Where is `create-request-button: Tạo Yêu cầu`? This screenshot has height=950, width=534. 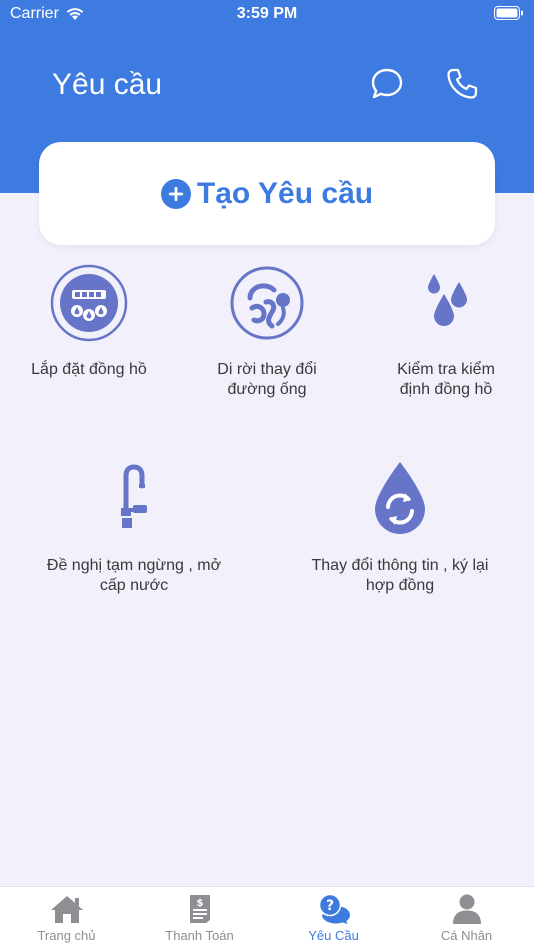 create-request-button: Tạo Yêu cầu is located at coordinates (267, 193).